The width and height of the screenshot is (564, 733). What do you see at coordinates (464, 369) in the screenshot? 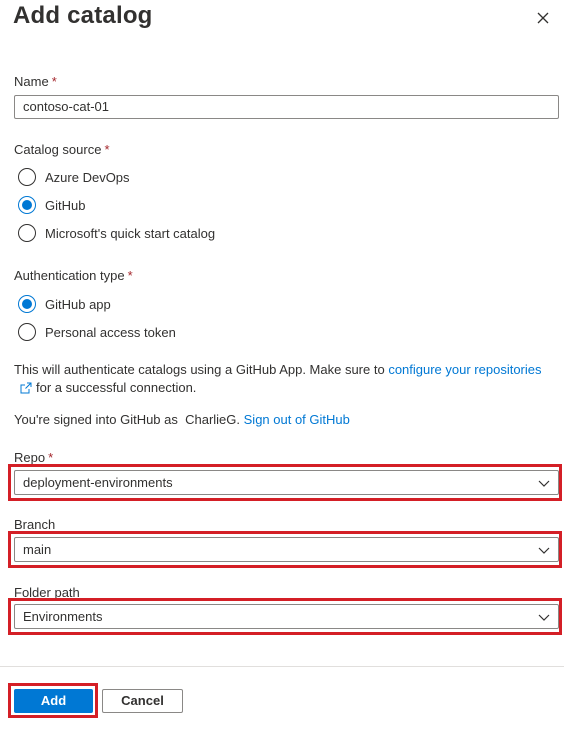
I see `configure-repositories-link: configure your repositories` at bounding box center [464, 369].